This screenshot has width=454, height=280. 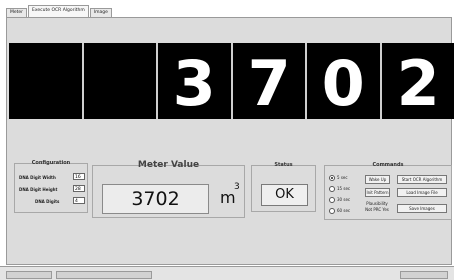 I want to click on meter-value-display: 3702, so click(x=155, y=199).